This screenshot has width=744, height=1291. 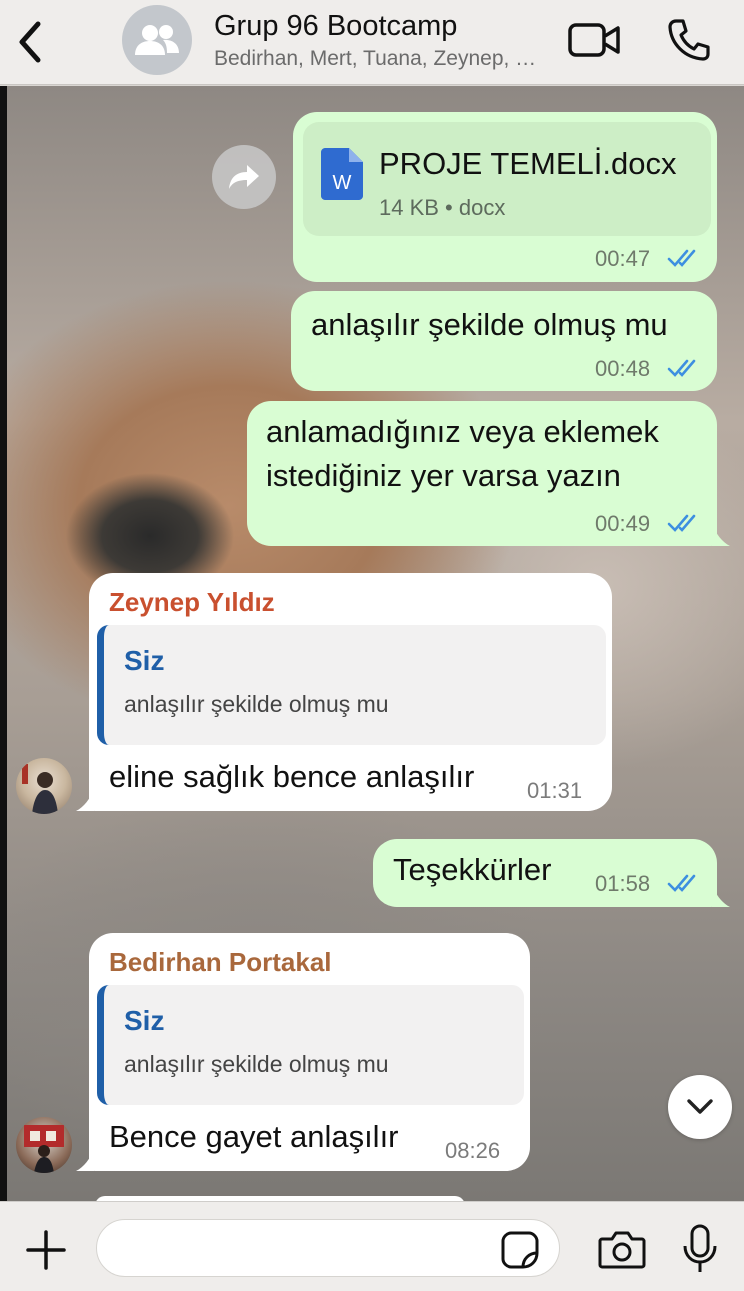 I want to click on sticker-button, so click(x=520, y=1250).